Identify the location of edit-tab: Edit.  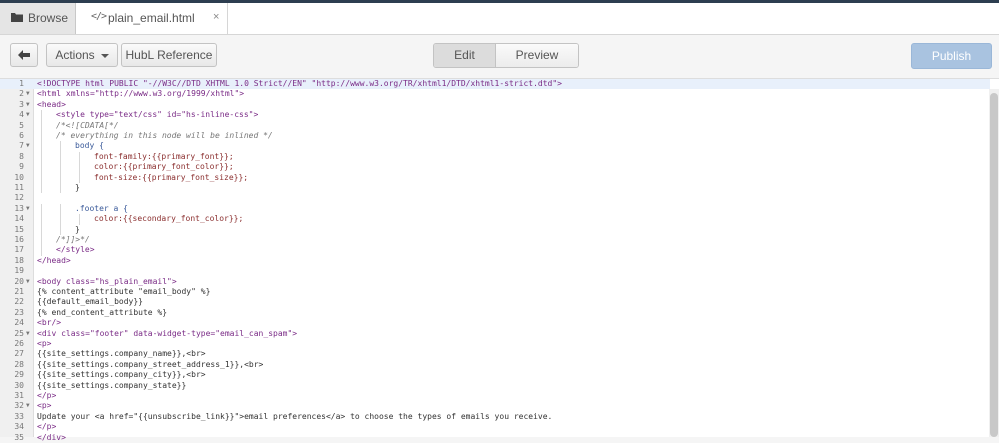
(465, 55).